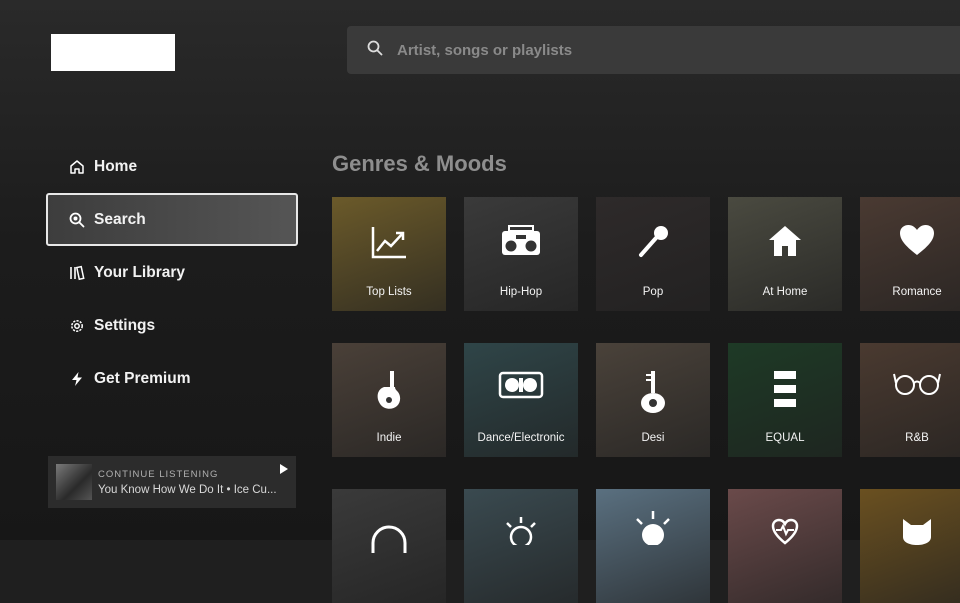  What do you see at coordinates (284, 469) in the screenshot?
I see `play-icon` at bounding box center [284, 469].